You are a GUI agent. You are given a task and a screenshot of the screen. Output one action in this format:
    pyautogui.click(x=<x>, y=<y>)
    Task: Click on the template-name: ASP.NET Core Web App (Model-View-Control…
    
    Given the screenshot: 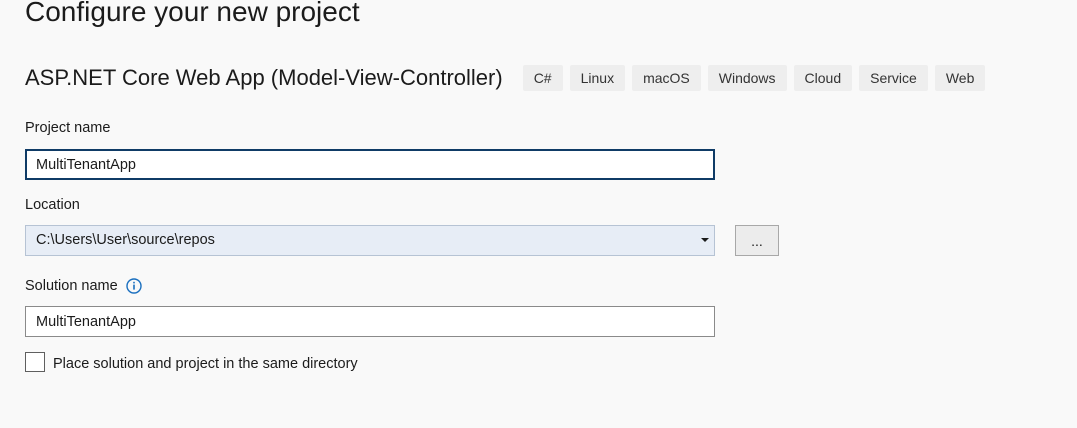 What is the action you would take?
    pyautogui.click(x=264, y=77)
    